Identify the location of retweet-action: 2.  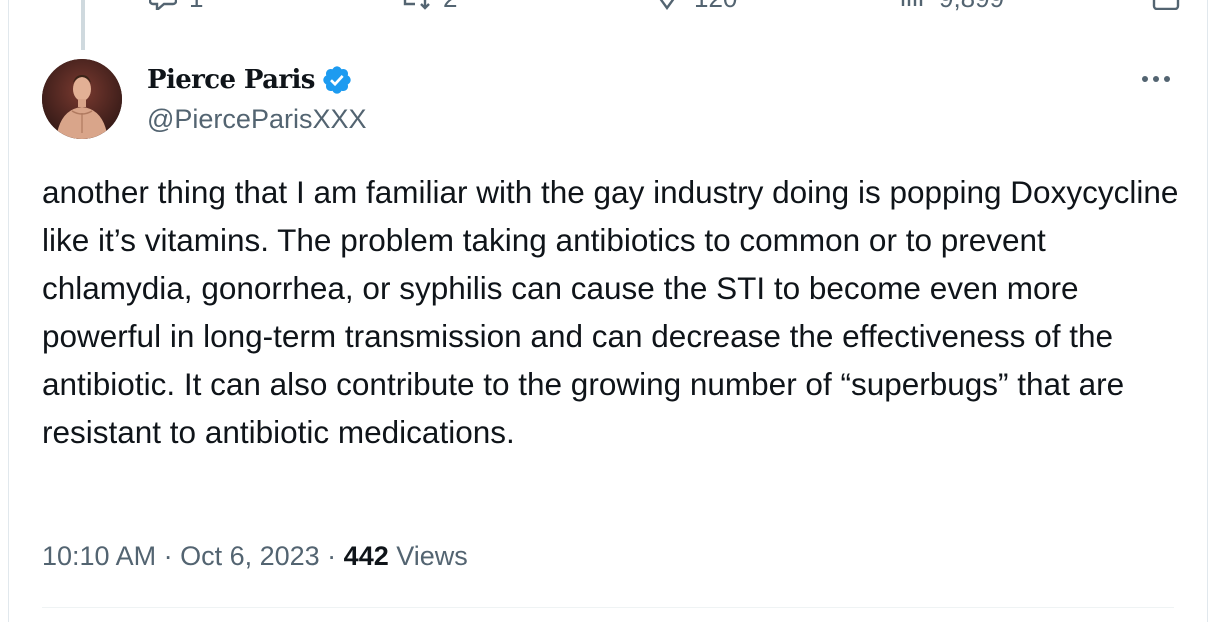
(428, 5).